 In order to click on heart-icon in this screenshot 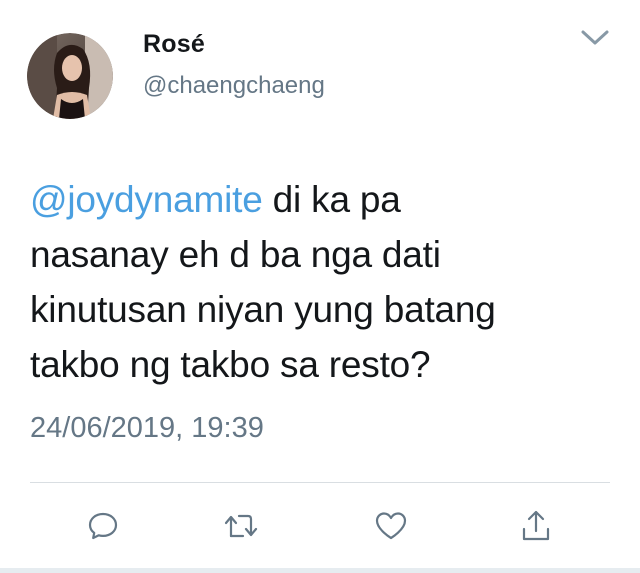, I will do `click(391, 526)`.